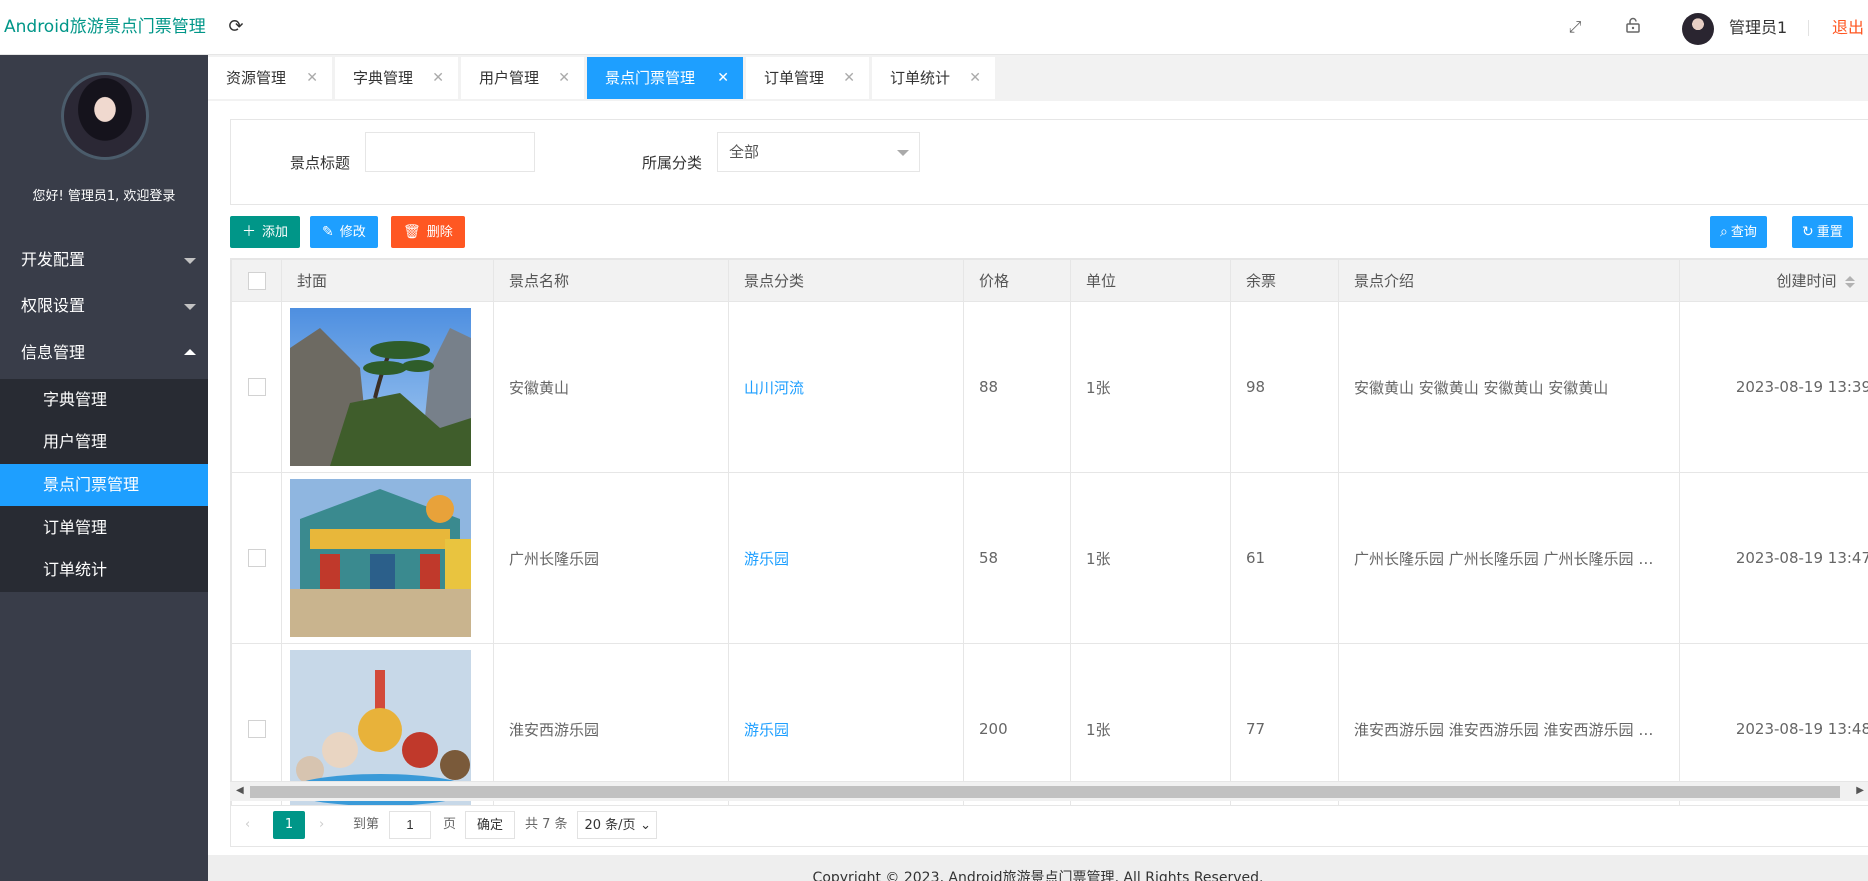 The image size is (1868, 881). I want to click on column-header-created: 创建时间, so click(1773, 280).